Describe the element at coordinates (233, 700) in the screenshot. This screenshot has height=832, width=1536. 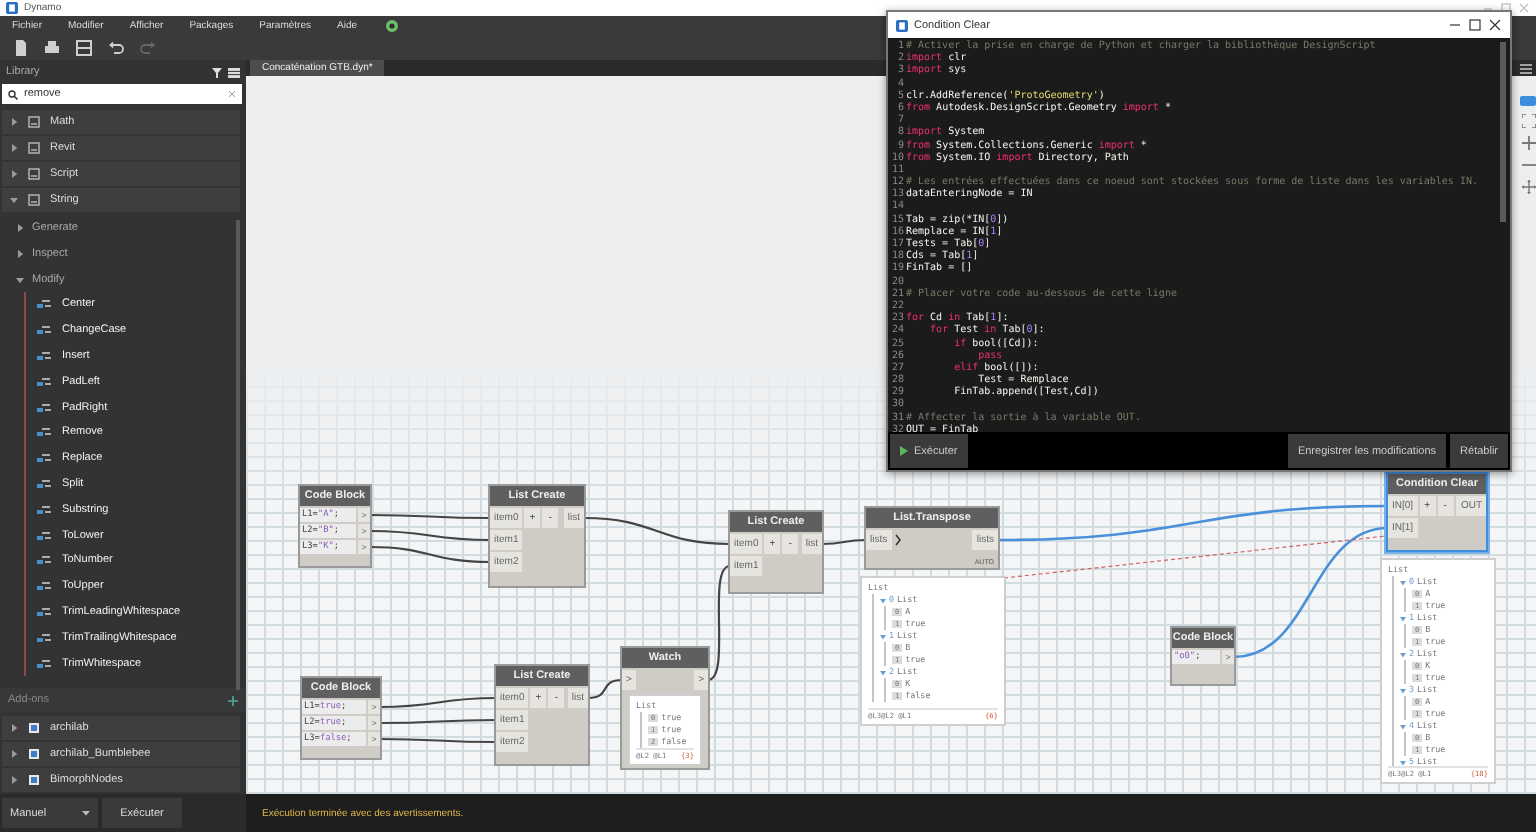
I see `add-icon` at that location.